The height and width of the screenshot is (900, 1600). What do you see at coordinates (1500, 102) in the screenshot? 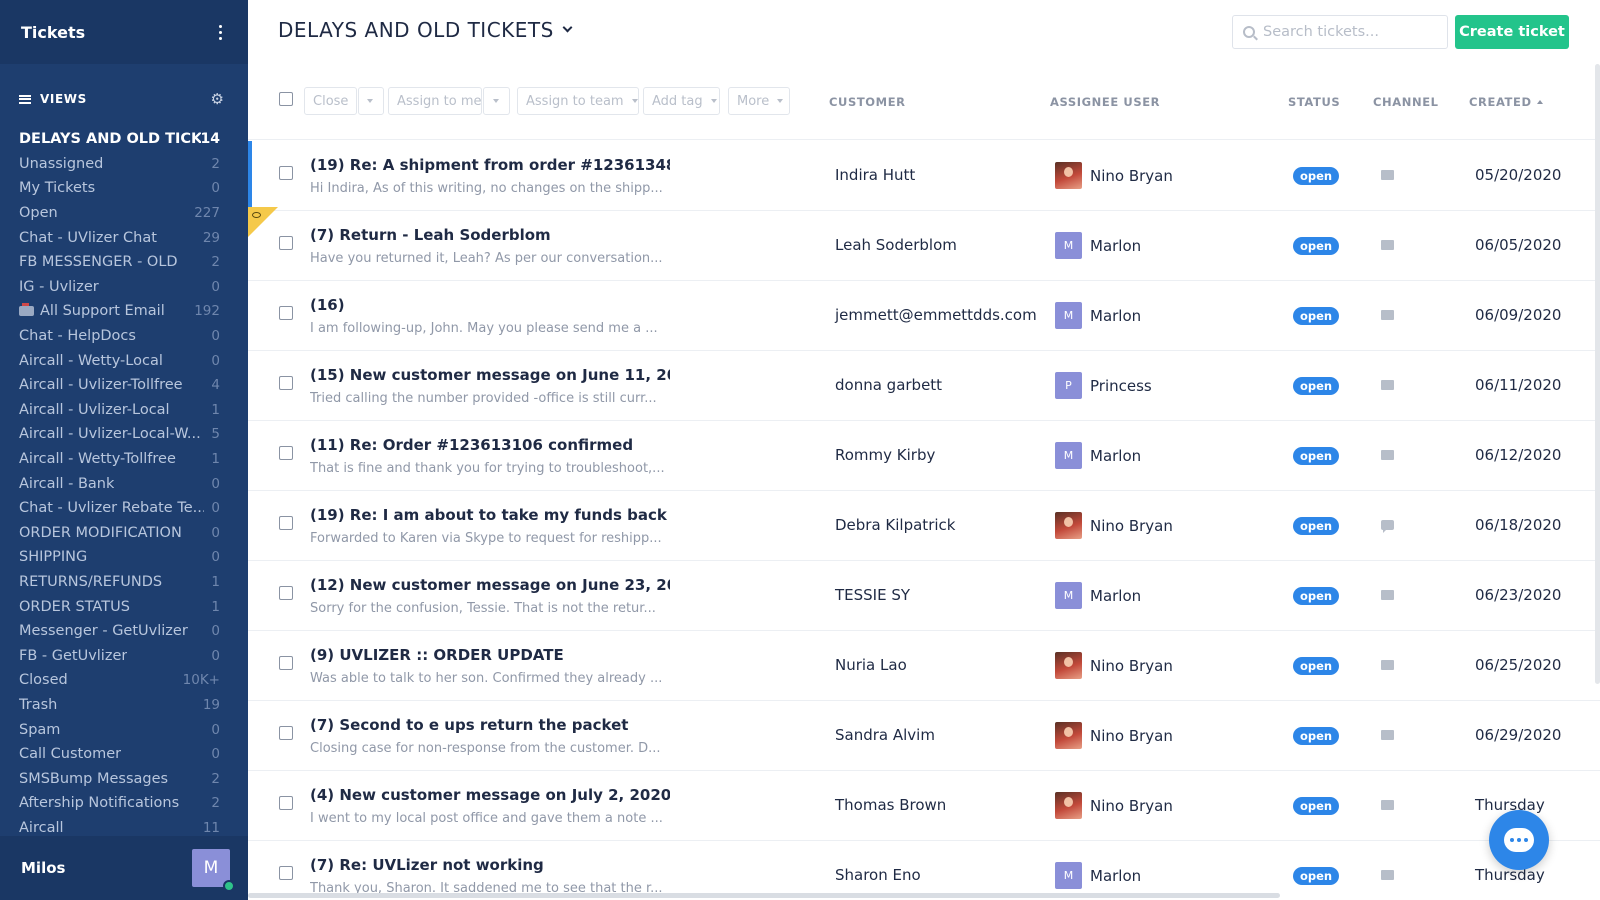
I see `created-label: CREATED` at bounding box center [1500, 102].